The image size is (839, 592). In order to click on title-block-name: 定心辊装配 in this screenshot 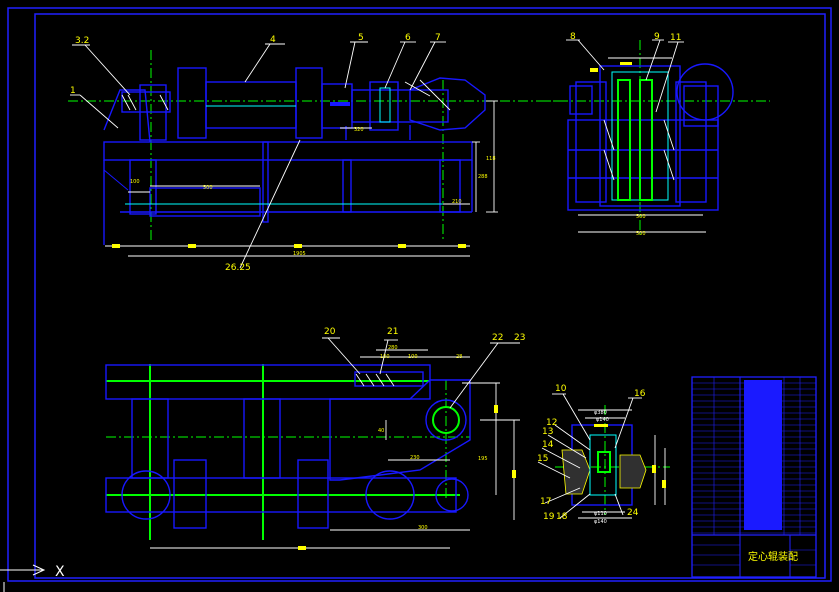, I will do `click(773, 556)`.